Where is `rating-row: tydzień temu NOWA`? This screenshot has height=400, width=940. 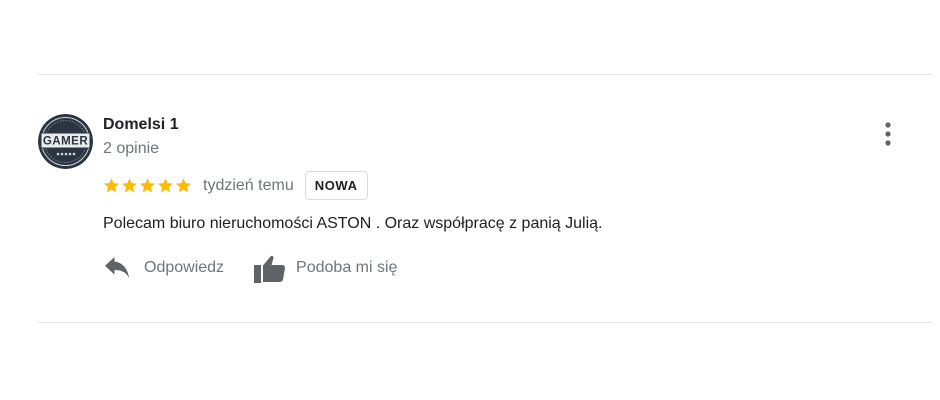
rating-row: tydzień temu NOWA is located at coordinates (235, 185).